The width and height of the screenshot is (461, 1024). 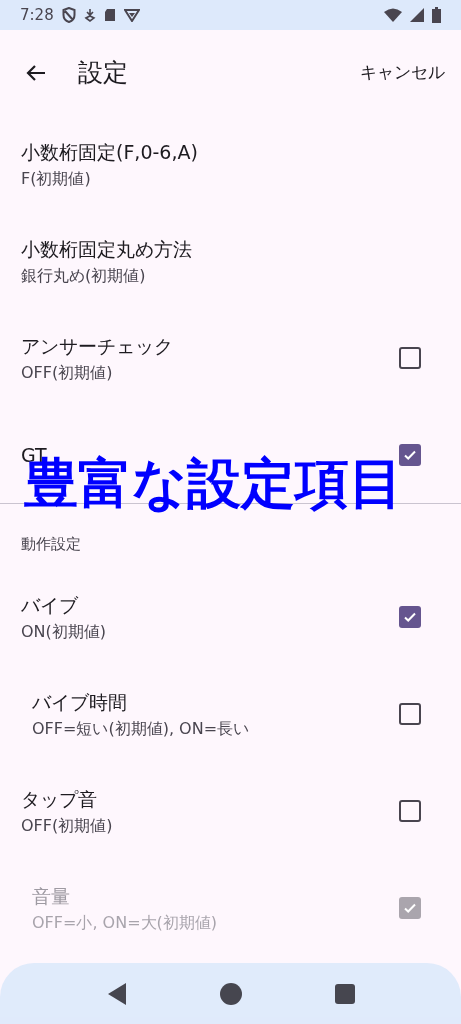 What do you see at coordinates (125, 922) in the screenshot?
I see `setting-summary: OFF=小, ON=大(初期値)` at bounding box center [125, 922].